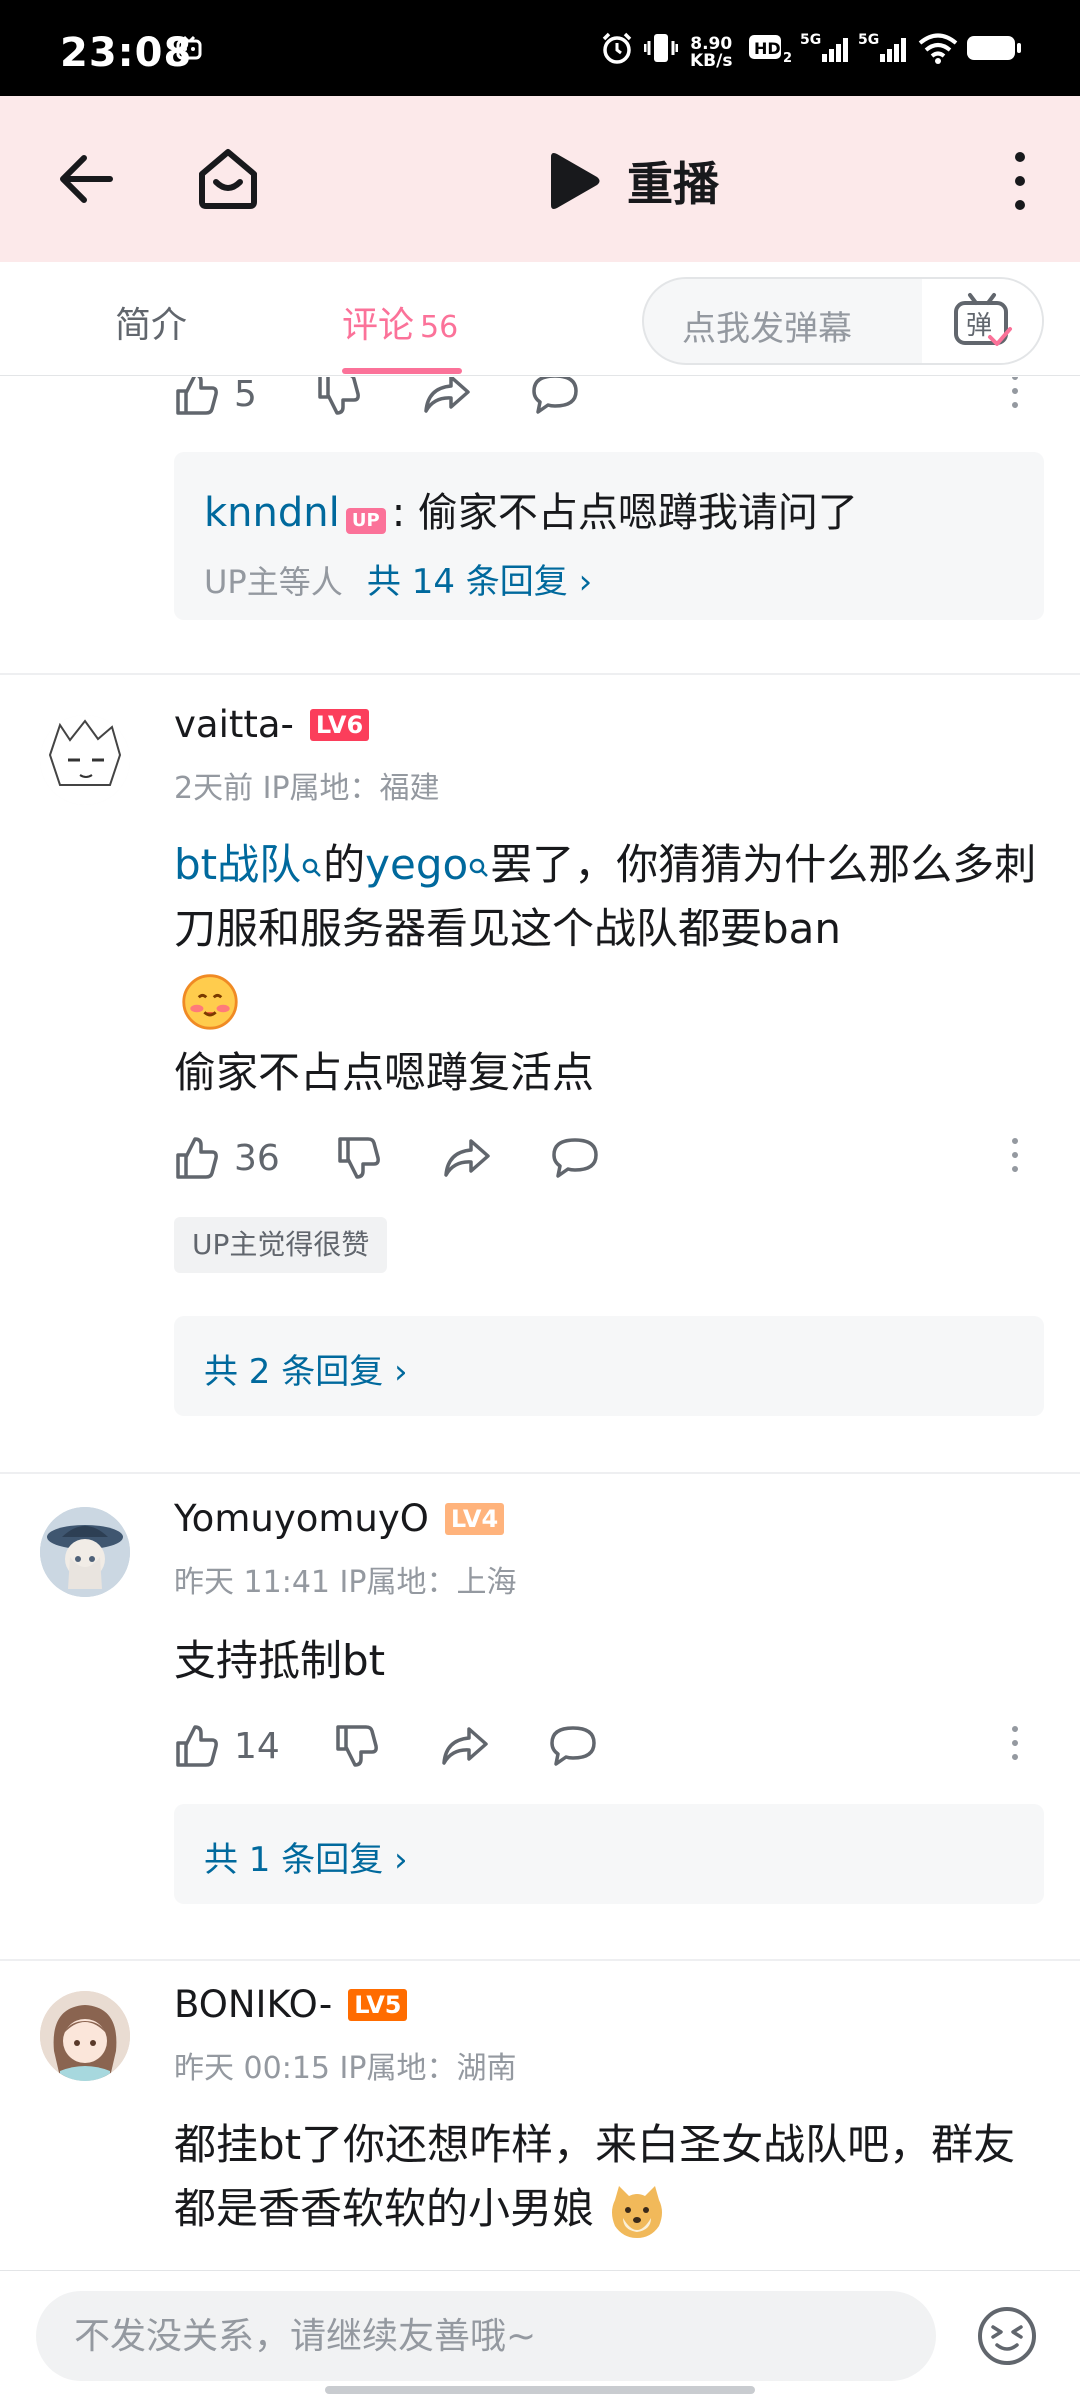  What do you see at coordinates (378, 2004) in the screenshot?
I see `level-badge: LV5` at bounding box center [378, 2004].